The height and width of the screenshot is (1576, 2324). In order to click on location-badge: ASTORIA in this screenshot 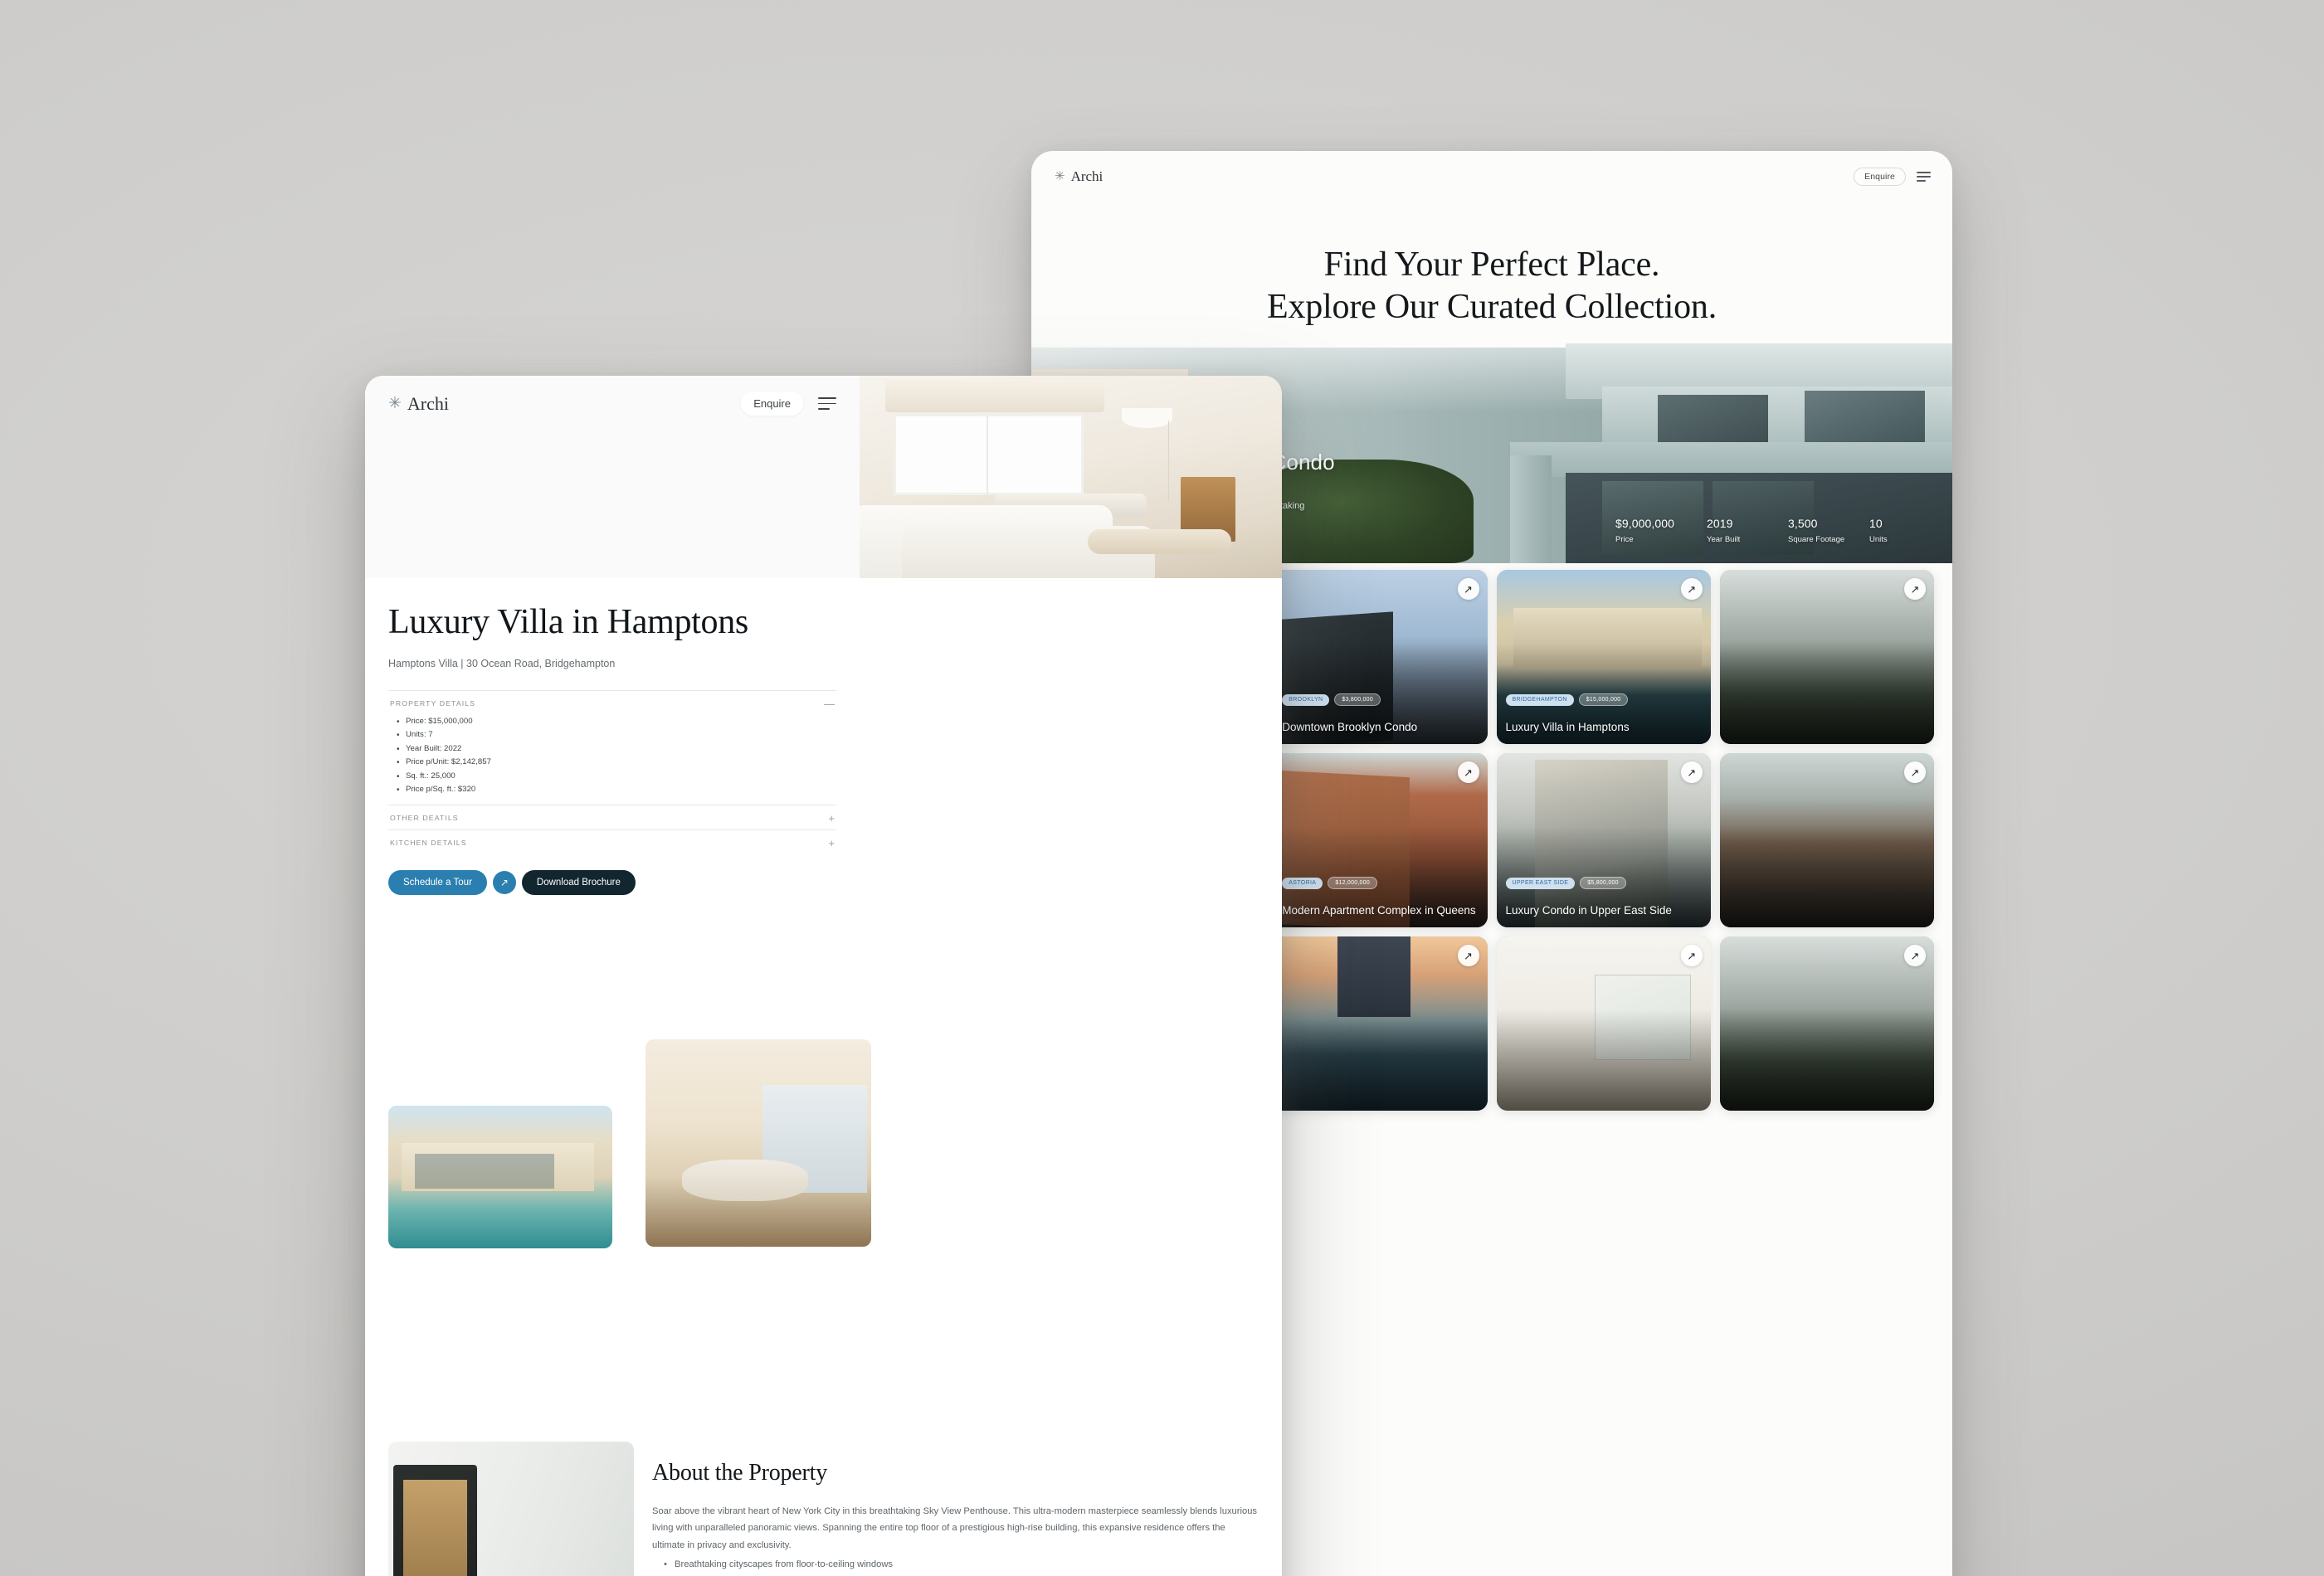, I will do `click(1302, 883)`.